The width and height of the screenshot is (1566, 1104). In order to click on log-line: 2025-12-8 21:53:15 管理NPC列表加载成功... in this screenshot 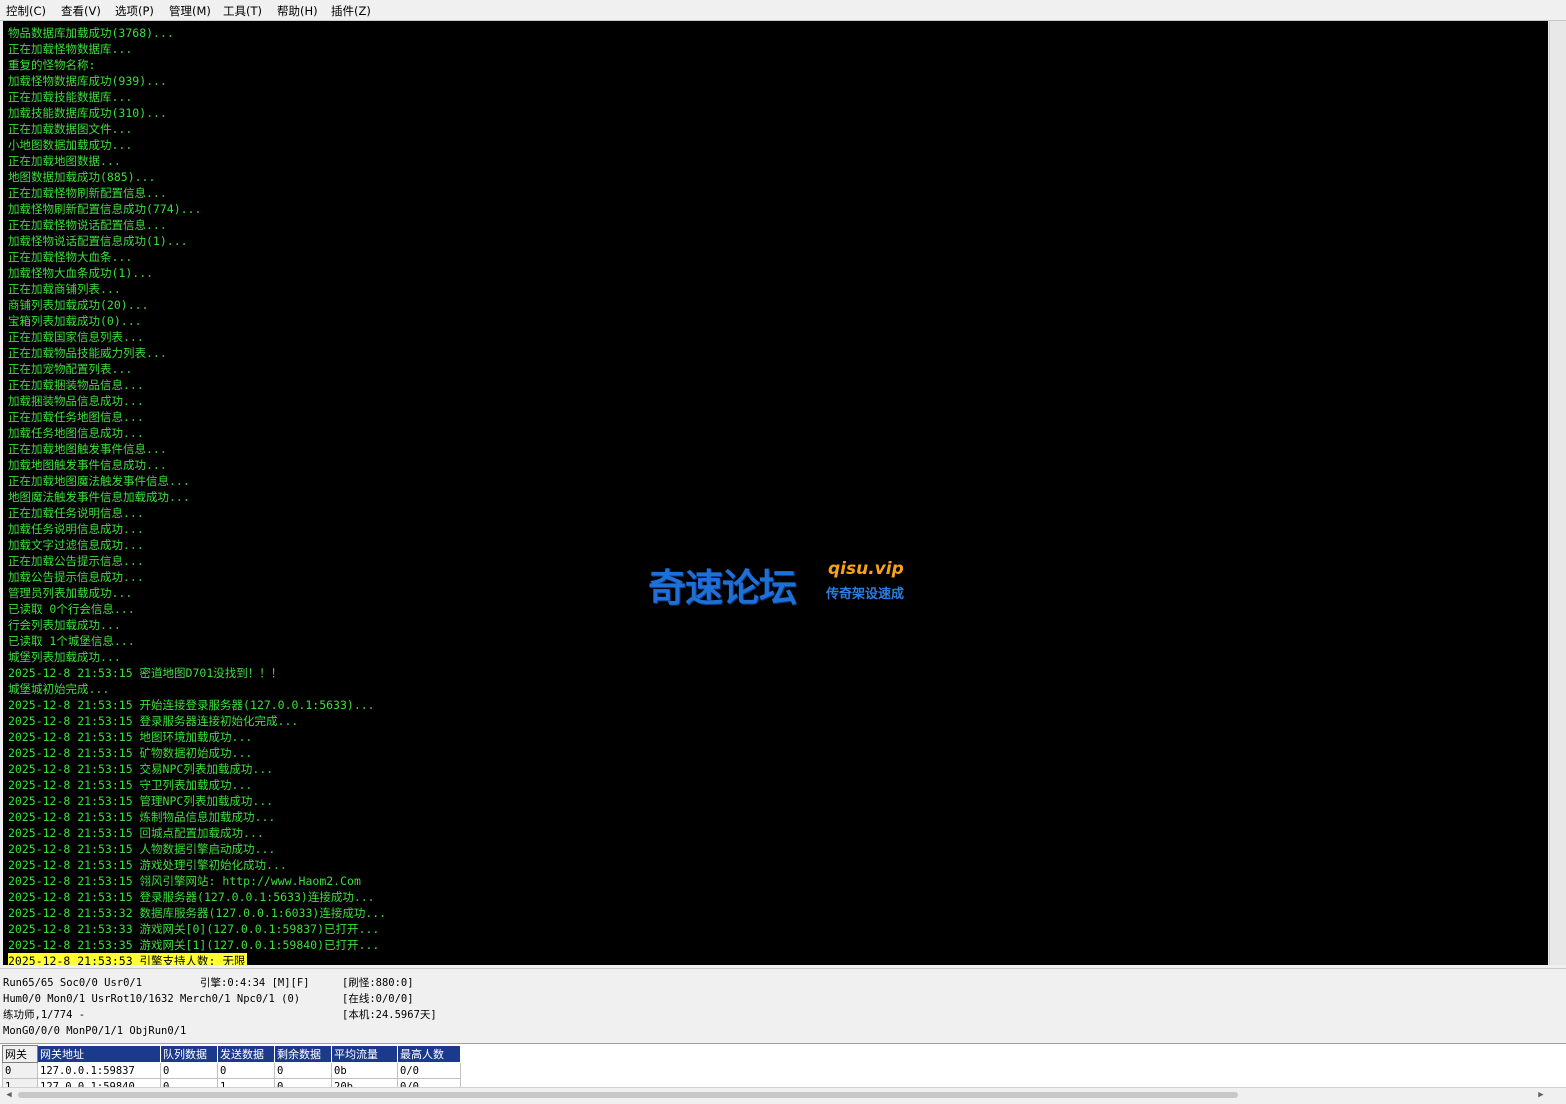, I will do `click(141, 801)`.